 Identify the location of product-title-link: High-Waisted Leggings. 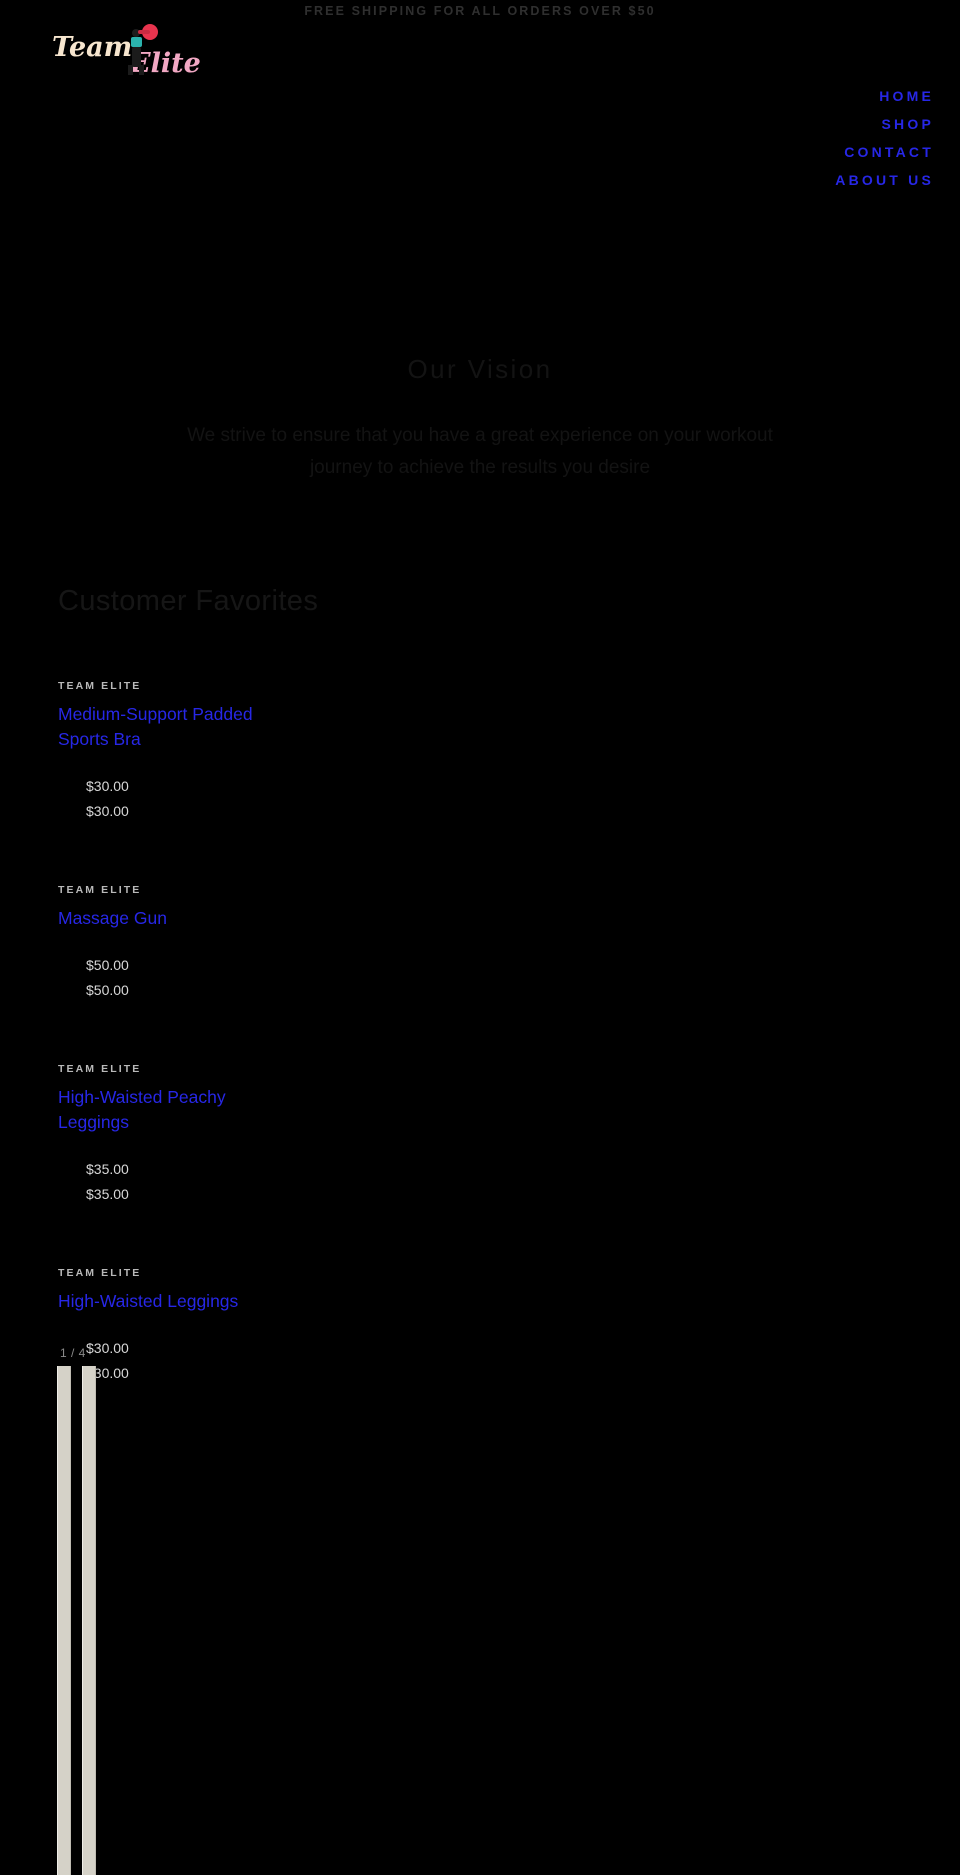
(158, 1301).